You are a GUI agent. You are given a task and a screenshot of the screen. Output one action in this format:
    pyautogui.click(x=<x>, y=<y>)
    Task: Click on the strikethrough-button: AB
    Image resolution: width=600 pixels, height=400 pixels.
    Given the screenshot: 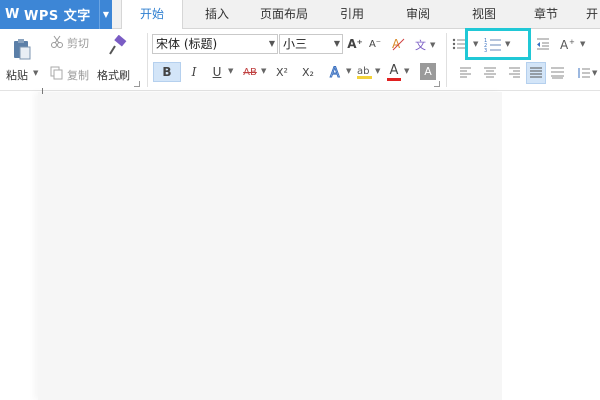 What is the action you would take?
    pyautogui.click(x=250, y=72)
    